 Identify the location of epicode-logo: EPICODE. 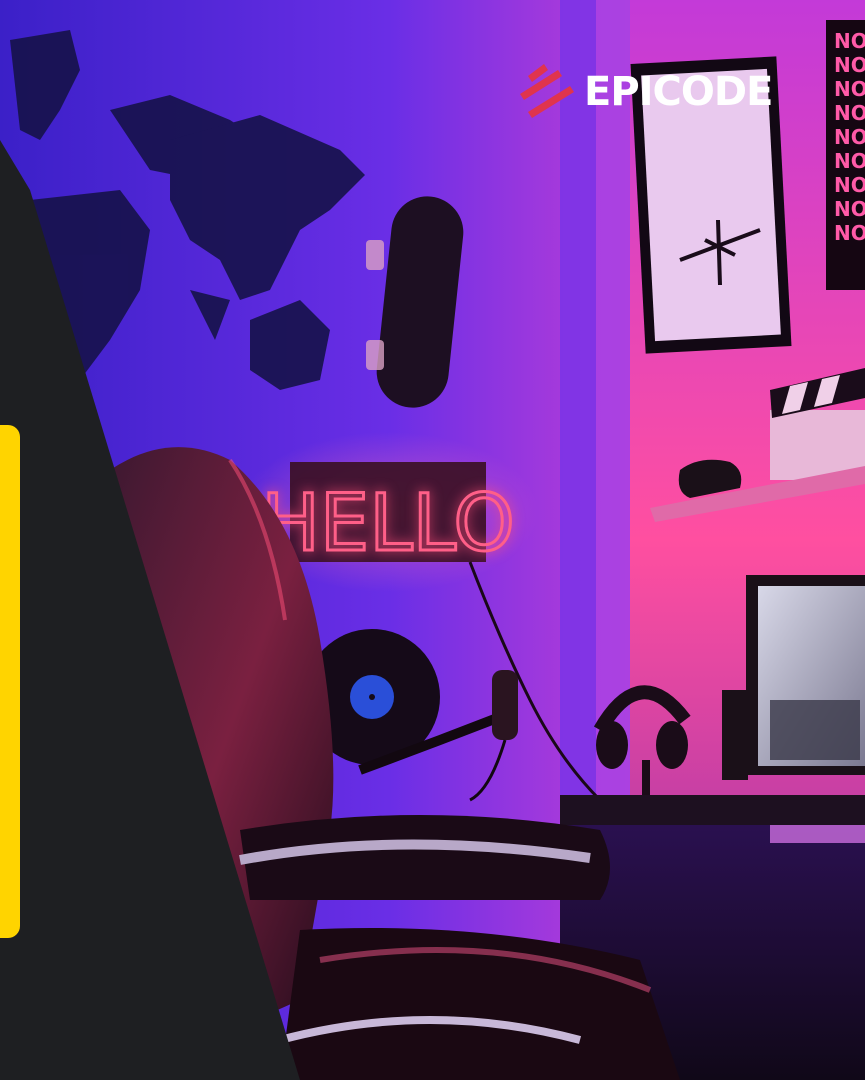
(645, 92).